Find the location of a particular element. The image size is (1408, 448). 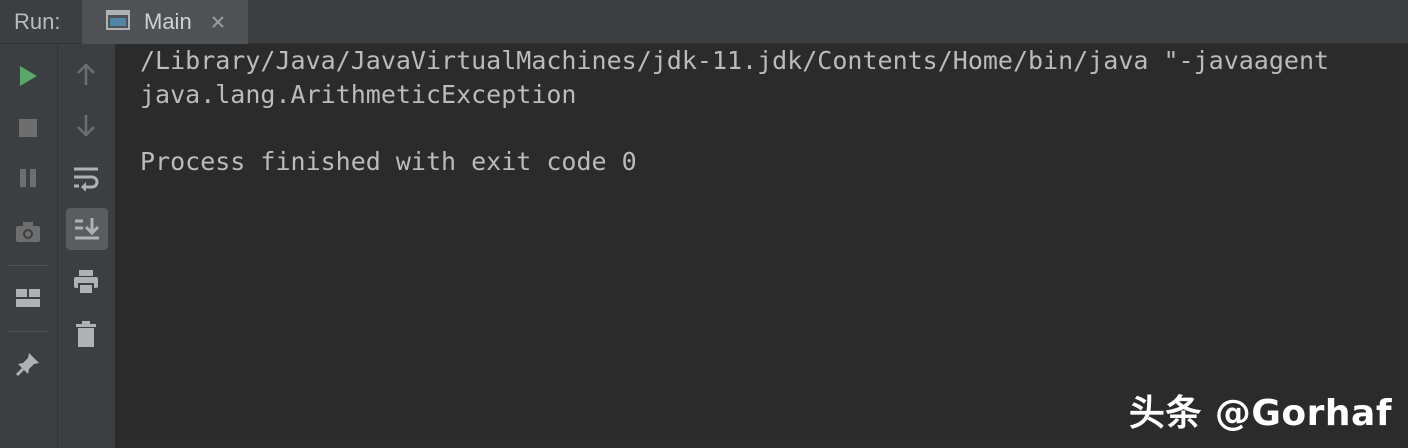

tab-main-label: Main is located at coordinates (168, 21).